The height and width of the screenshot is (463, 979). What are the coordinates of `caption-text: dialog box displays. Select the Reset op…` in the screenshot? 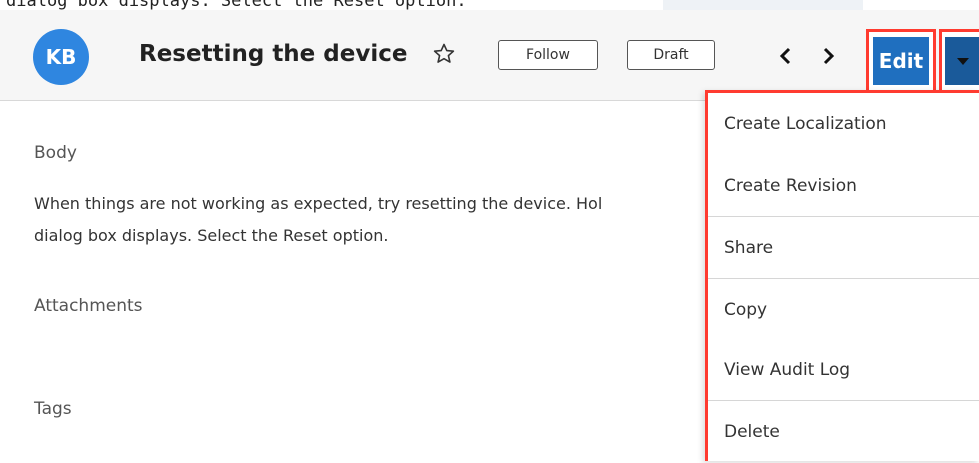 It's located at (236, 5).